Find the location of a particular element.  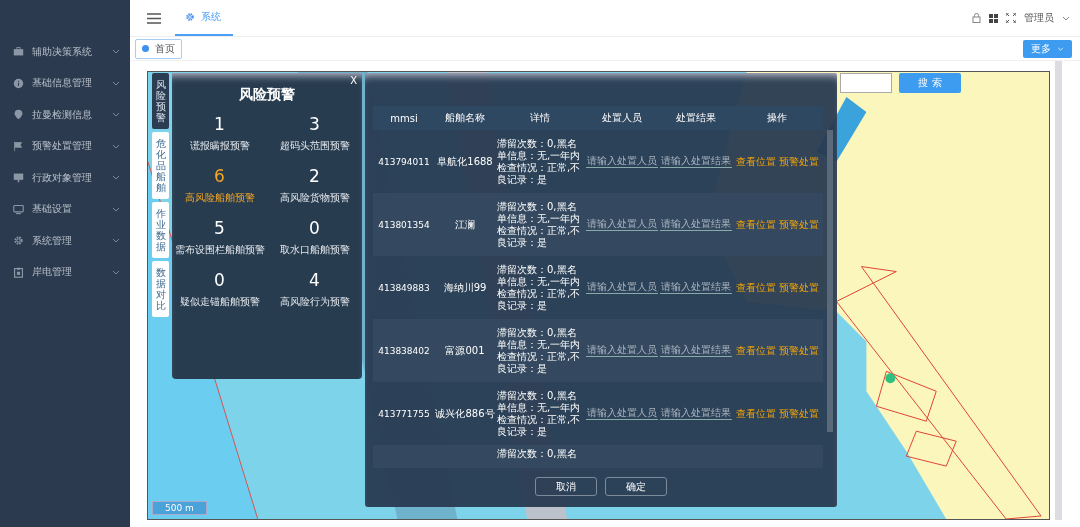

mmsi-search-field is located at coordinates (866, 83).